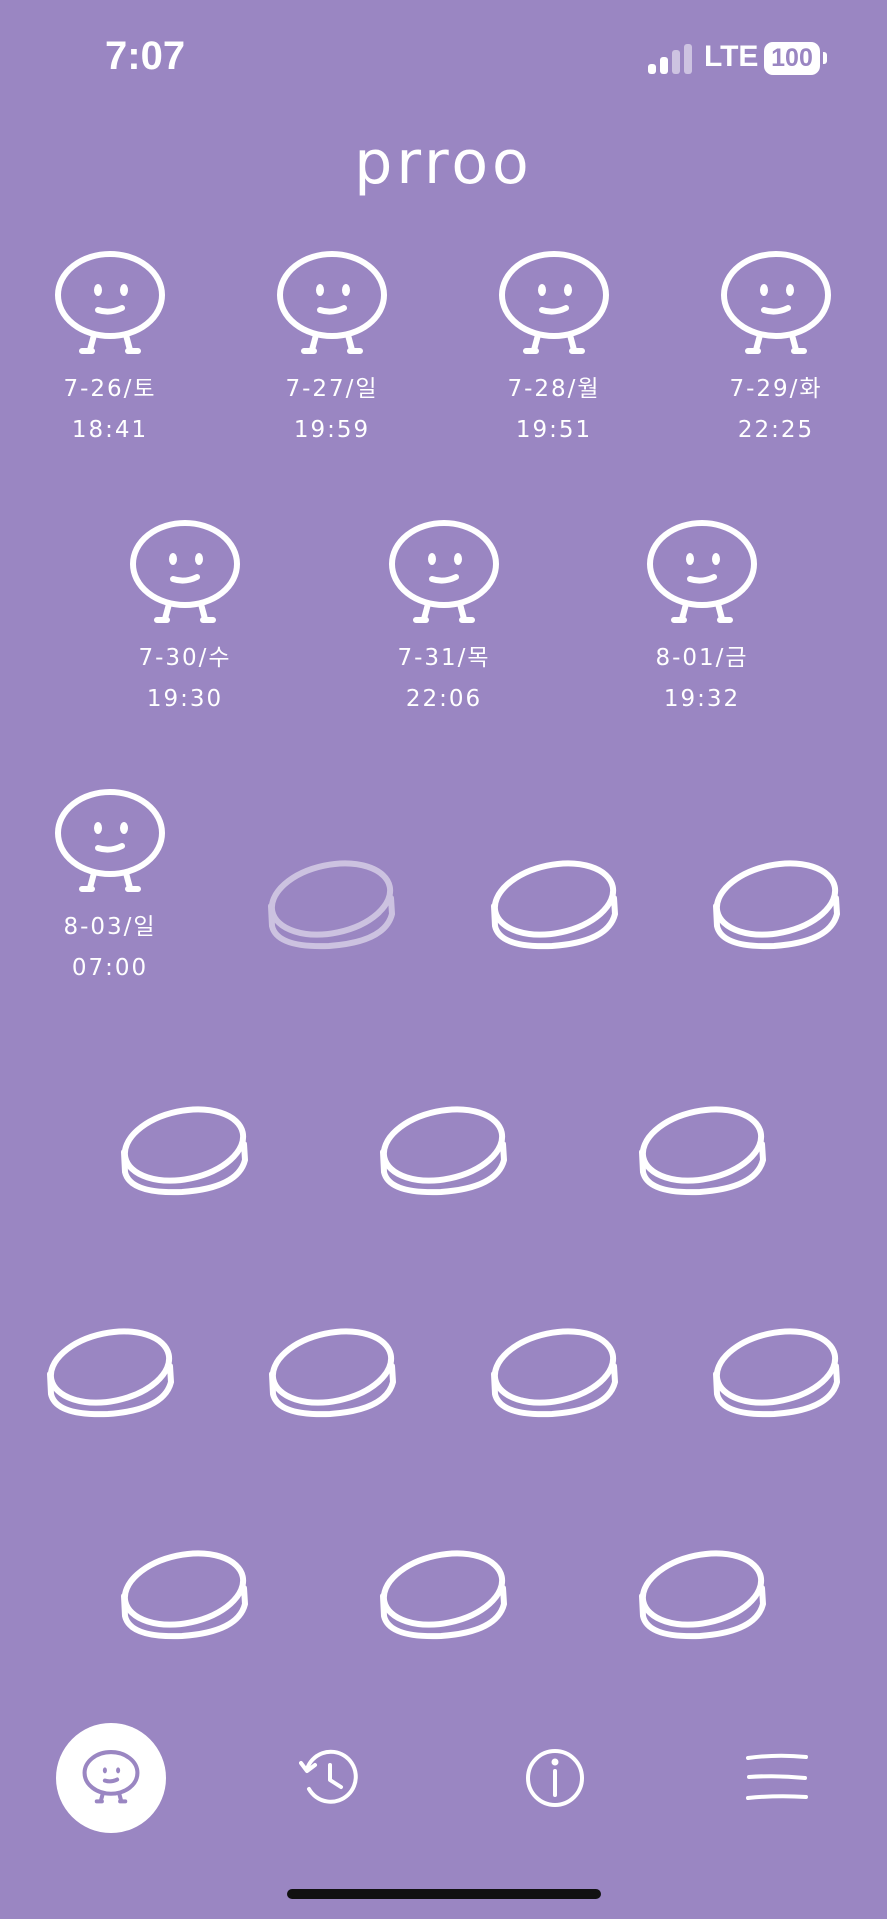 This screenshot has width=887, height=1919. I want to click on app-title: prroo, so click(443, 163).